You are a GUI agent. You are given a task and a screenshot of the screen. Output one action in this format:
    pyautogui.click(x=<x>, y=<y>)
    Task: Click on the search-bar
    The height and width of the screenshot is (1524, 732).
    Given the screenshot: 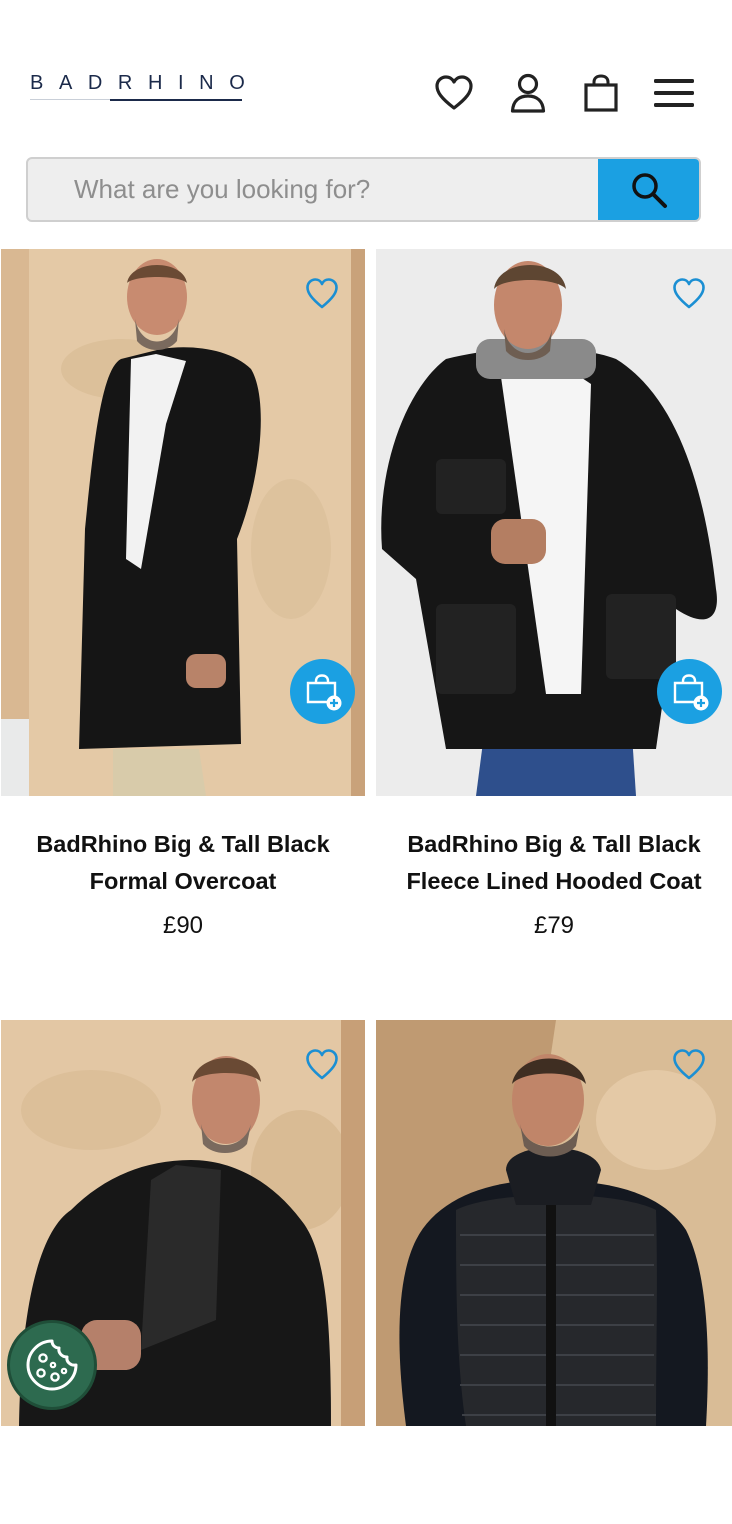 What is the action you would take?
    pyautogui.click(x=363, y=189)
    